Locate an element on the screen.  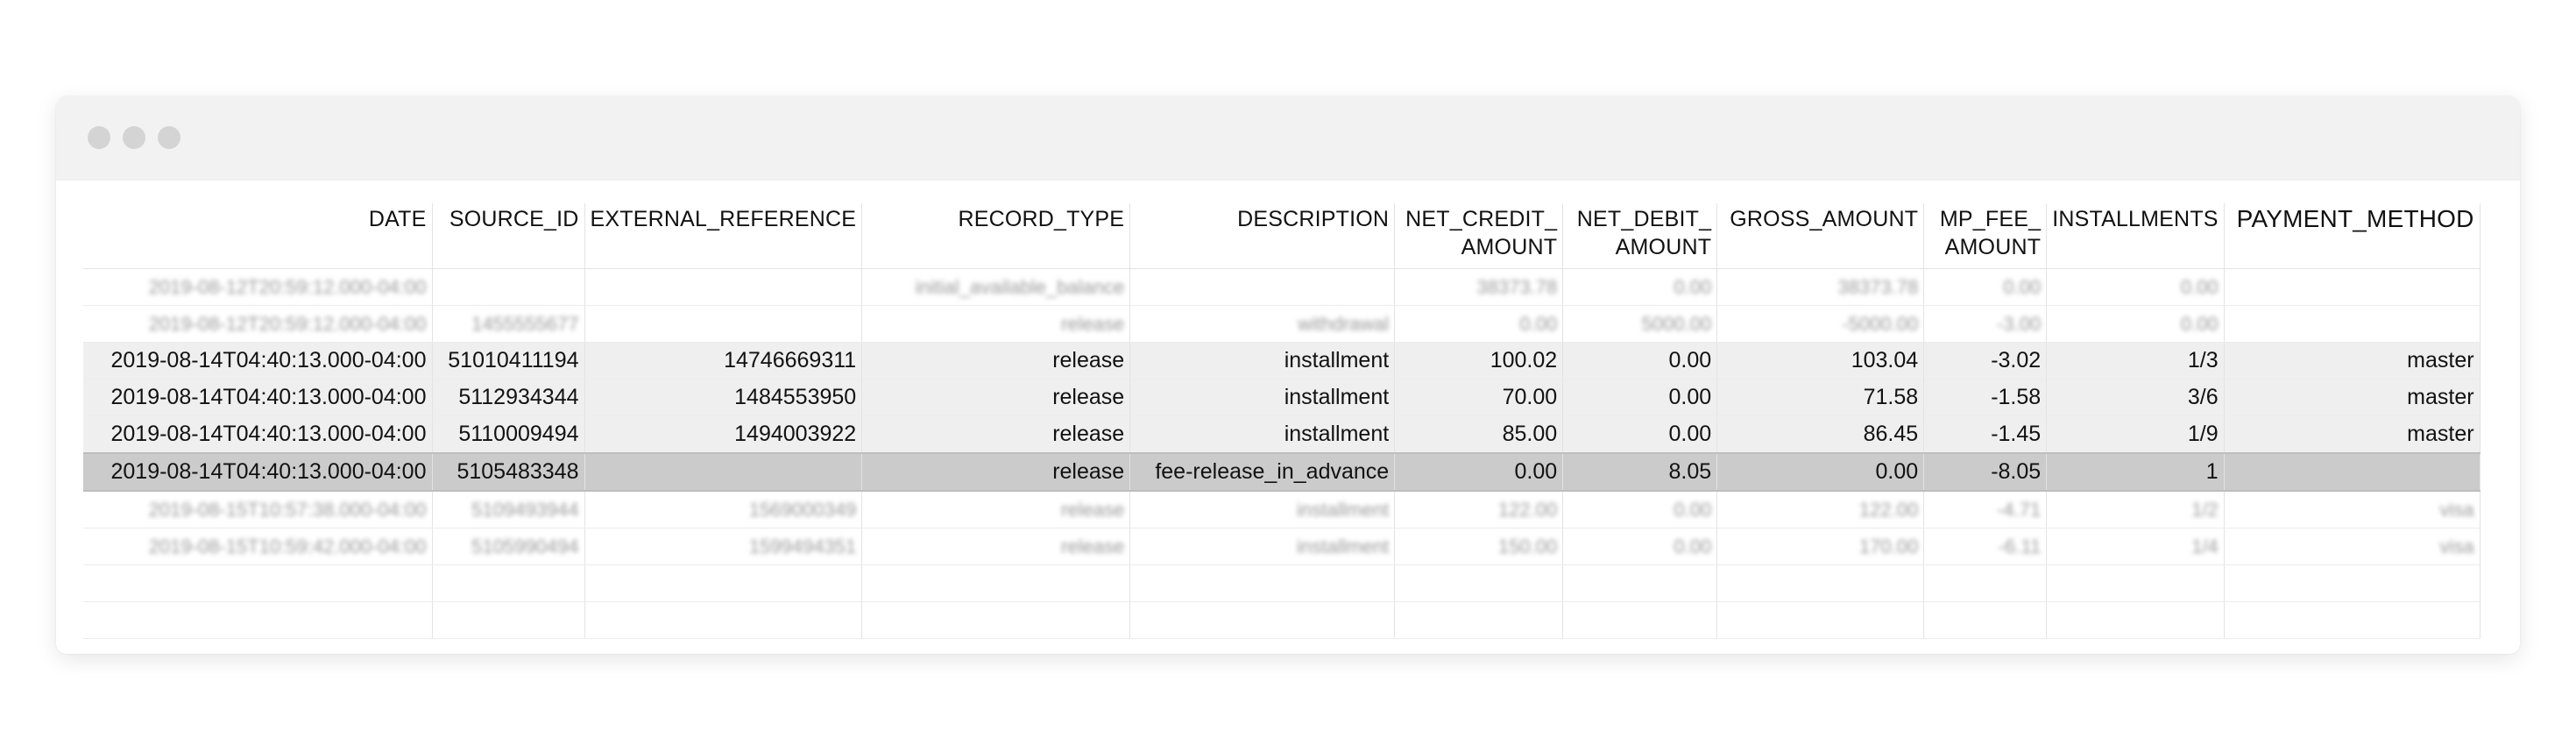
minimize-window-button is located at coordinates (134, 137).